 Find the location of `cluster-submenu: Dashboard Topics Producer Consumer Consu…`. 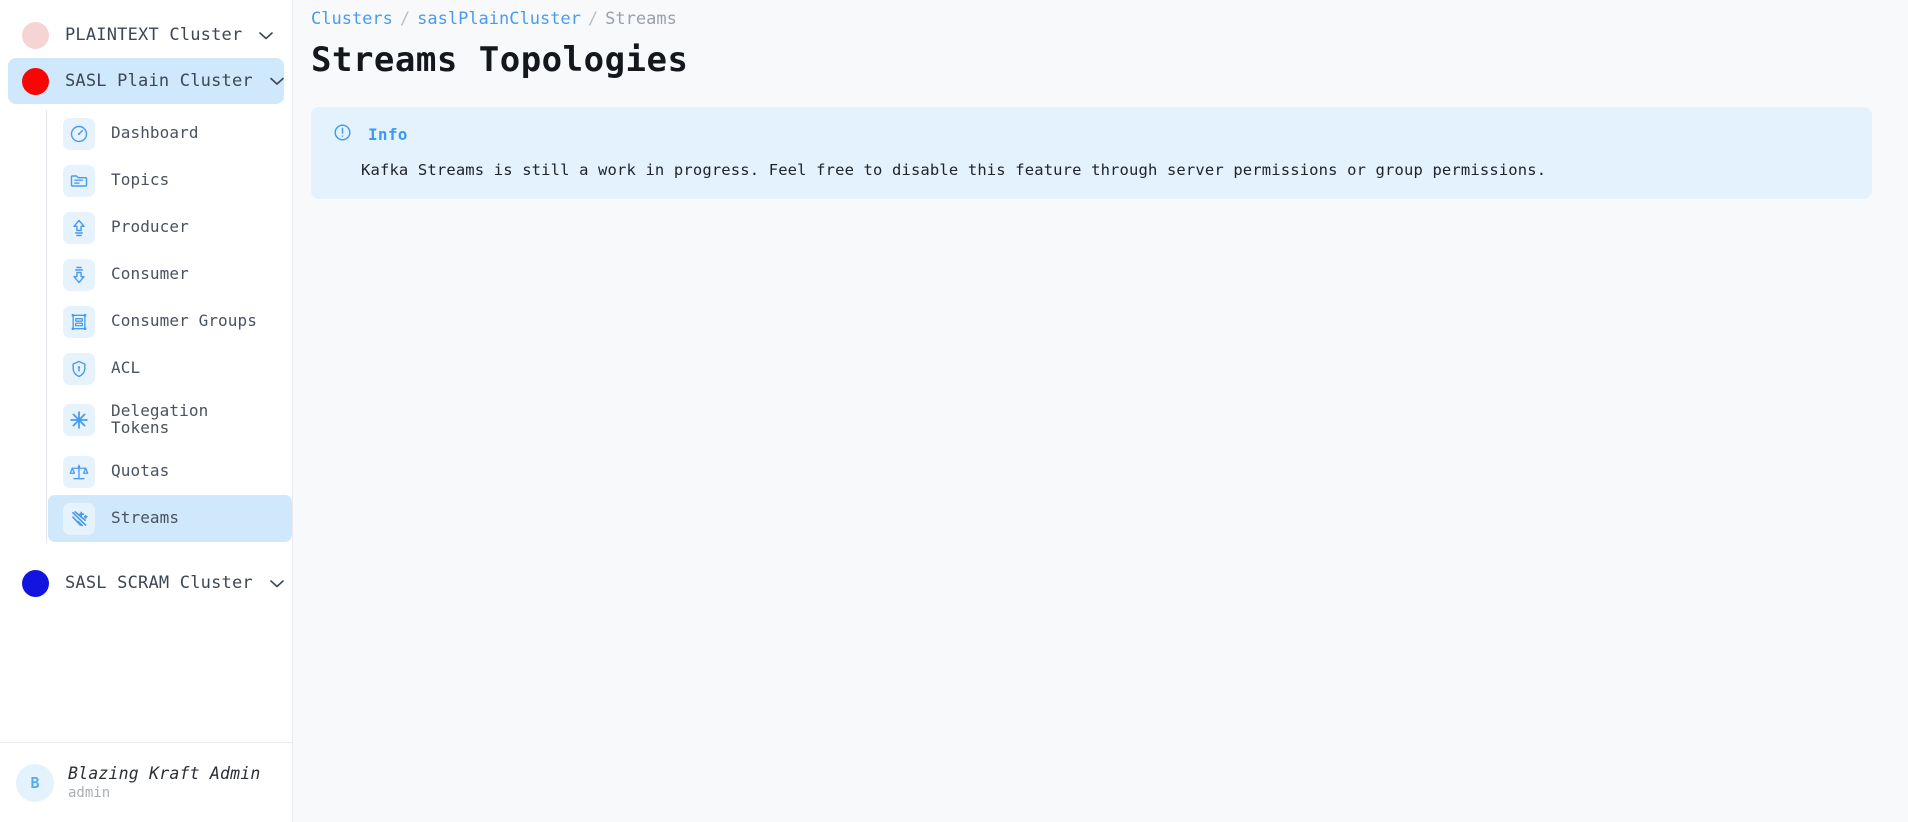

cluster-submenu: Dashboard Topics Producer Consumer Consu… is located at coordinates (169, 326).